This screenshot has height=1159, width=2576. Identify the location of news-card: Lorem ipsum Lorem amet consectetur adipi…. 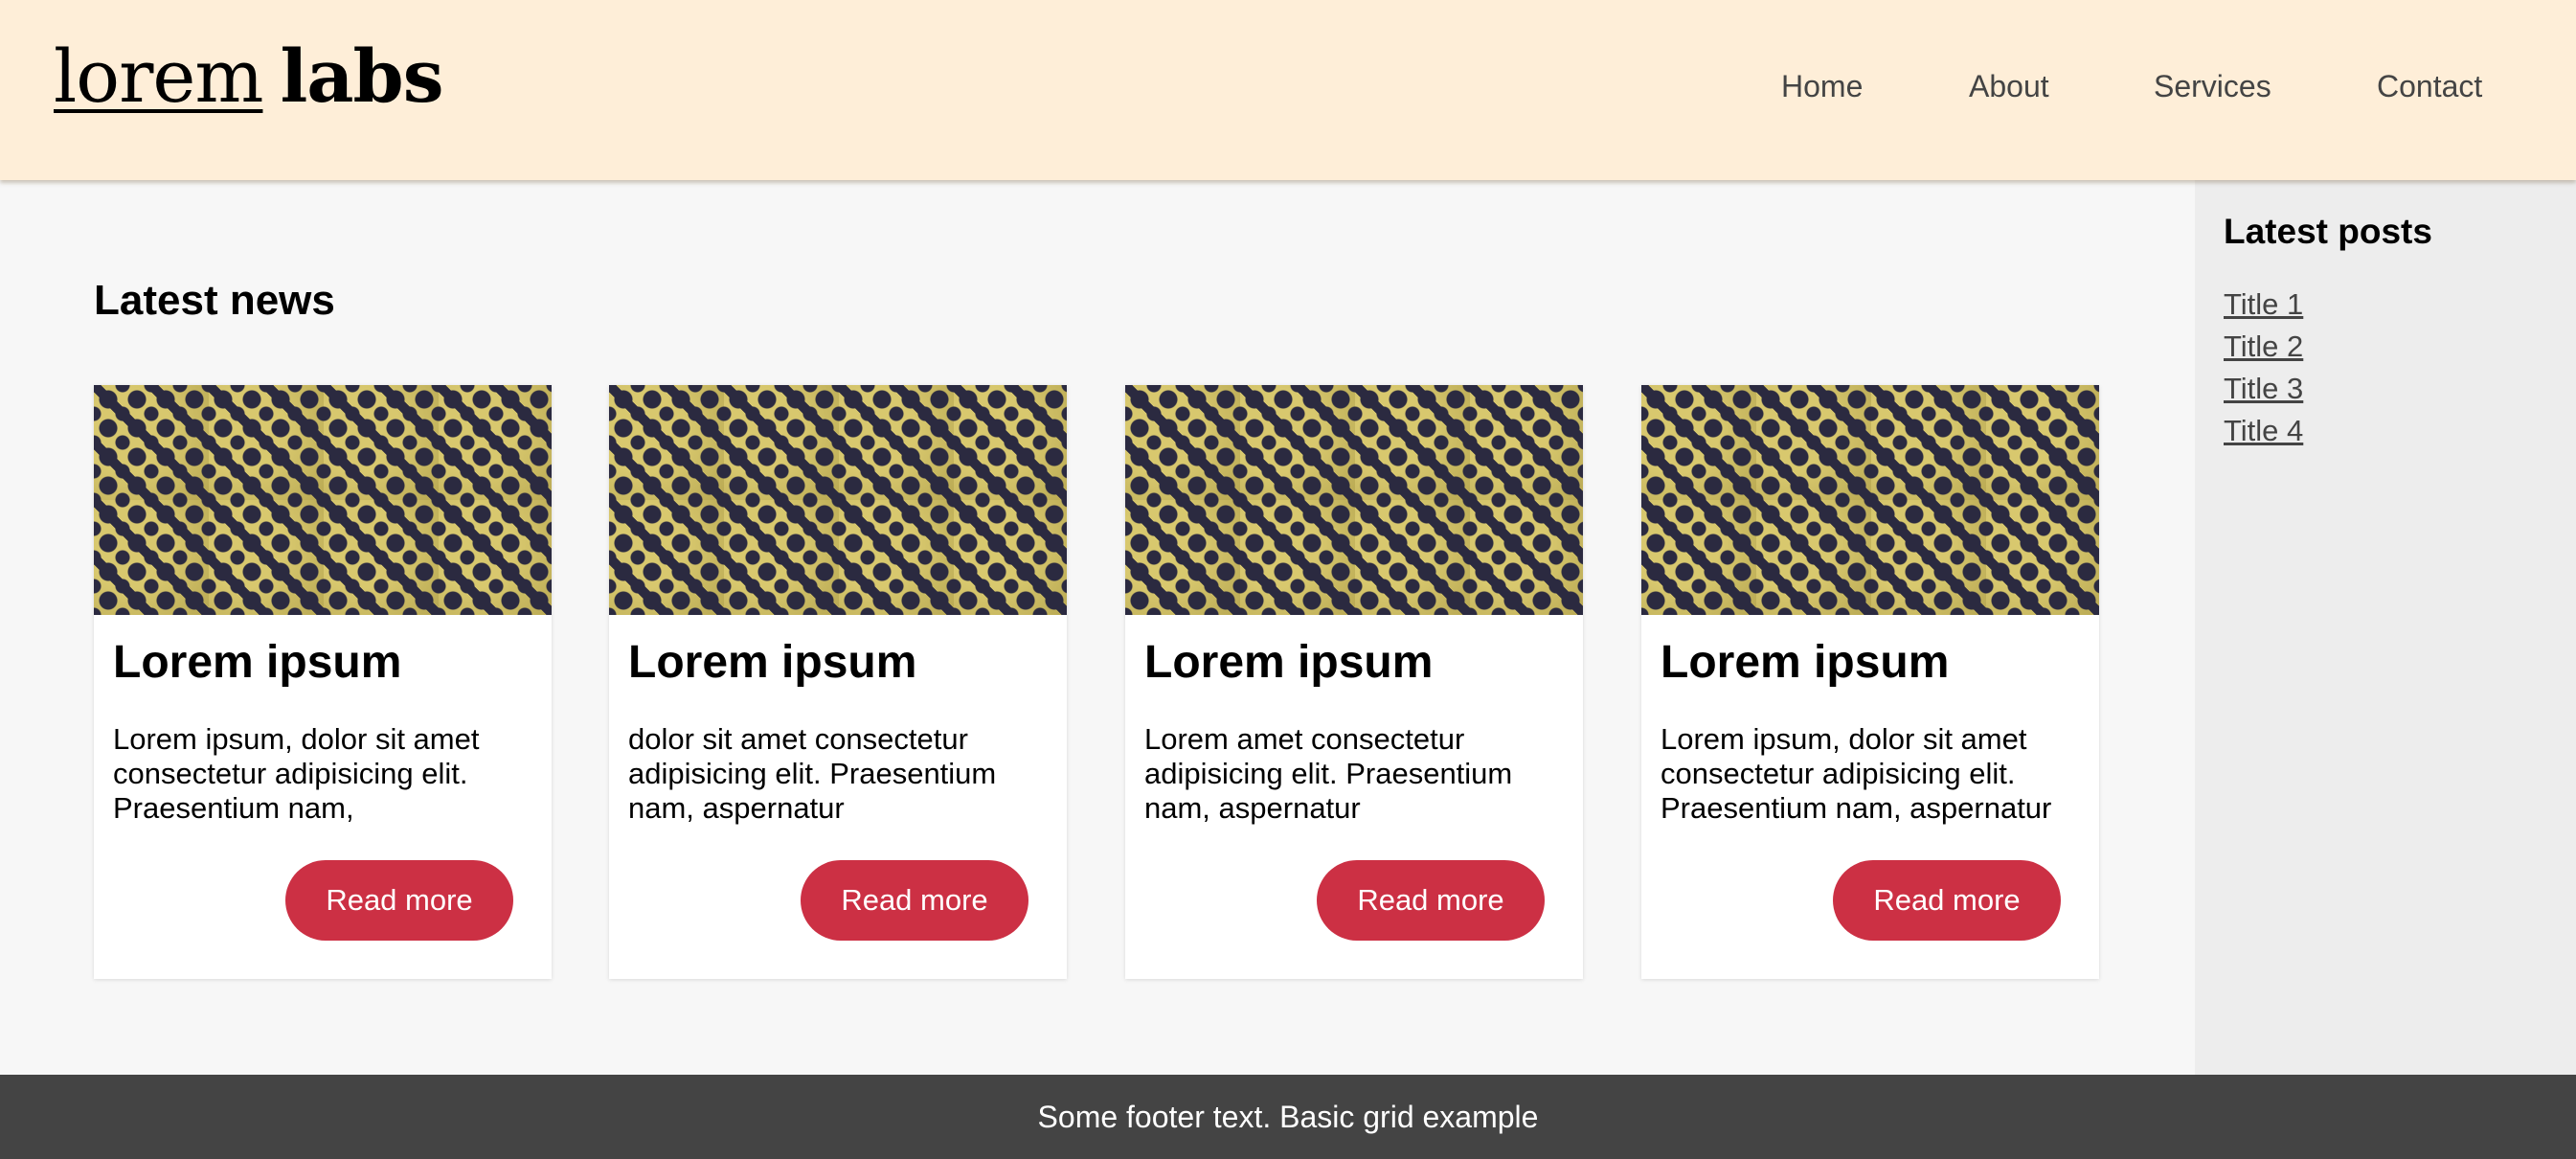
(1354, 682).